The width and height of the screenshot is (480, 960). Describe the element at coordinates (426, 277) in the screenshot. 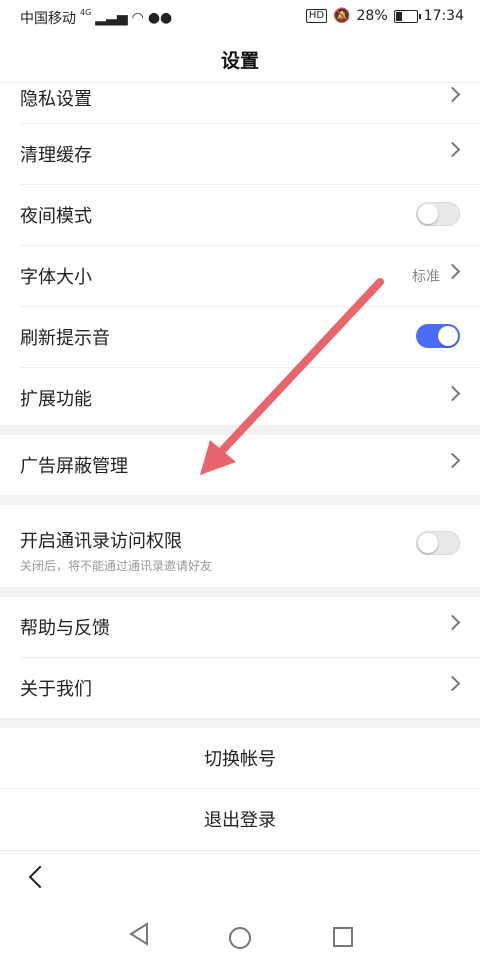

I see `font-size-value: 标准` at that location.